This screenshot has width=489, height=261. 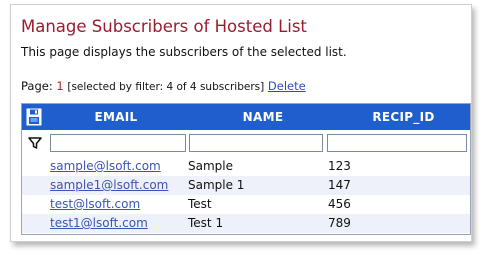 I want to click on table-row: test1@lsoft.com Test 1 789, so click(x=246, y=223).